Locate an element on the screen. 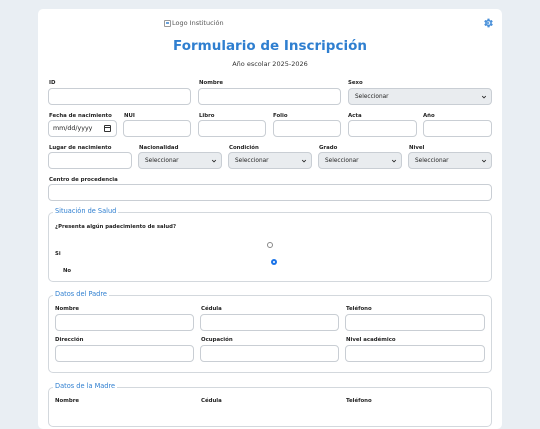 The height and width of the screenshot is (429, 540). calendar-icon is located at coordinates (107, 128).